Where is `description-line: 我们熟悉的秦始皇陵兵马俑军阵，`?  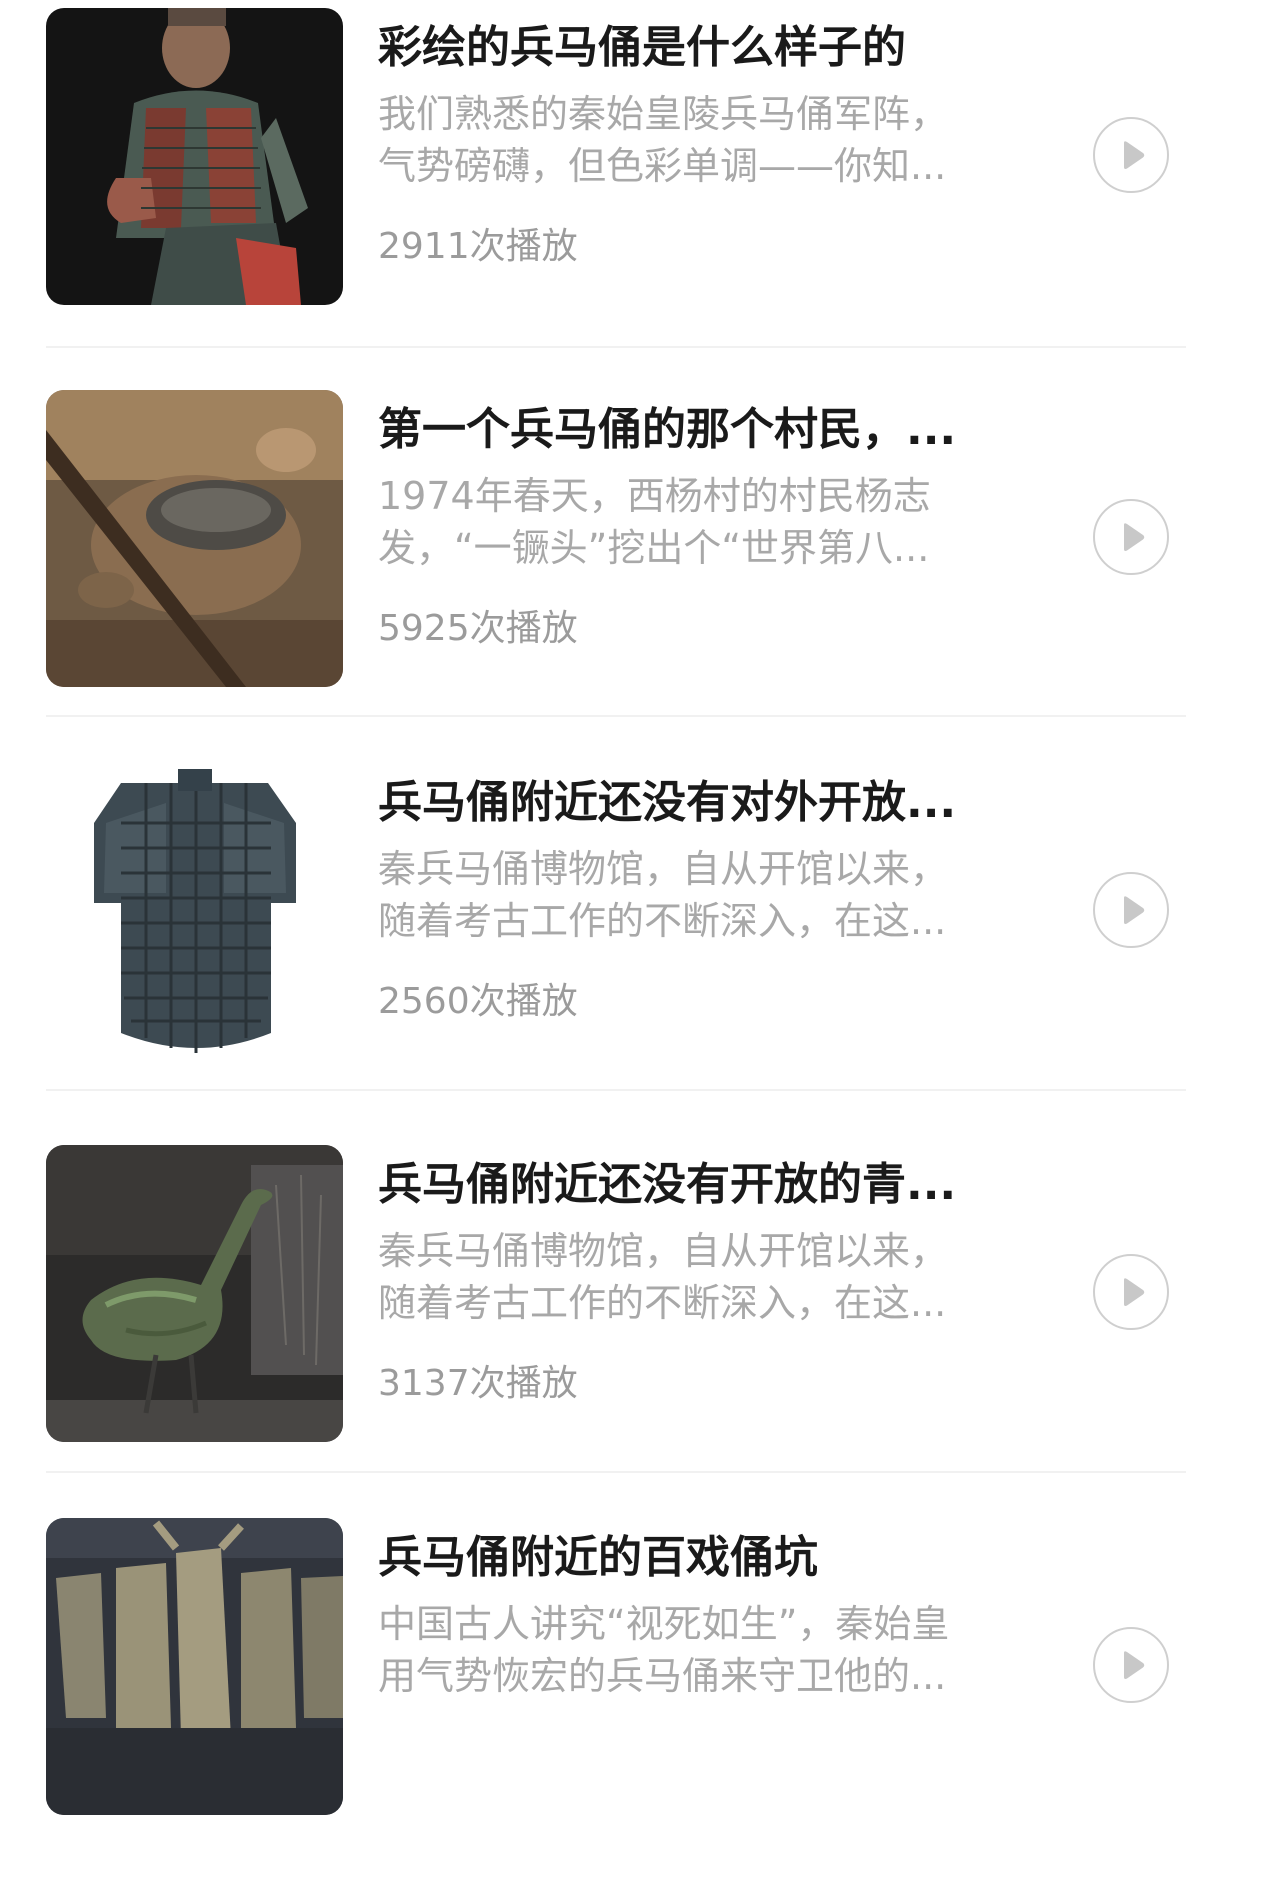 description-line: 我们熟悉的秦始皇陵兵马俑军阵， is located at coordinates (663, 114).